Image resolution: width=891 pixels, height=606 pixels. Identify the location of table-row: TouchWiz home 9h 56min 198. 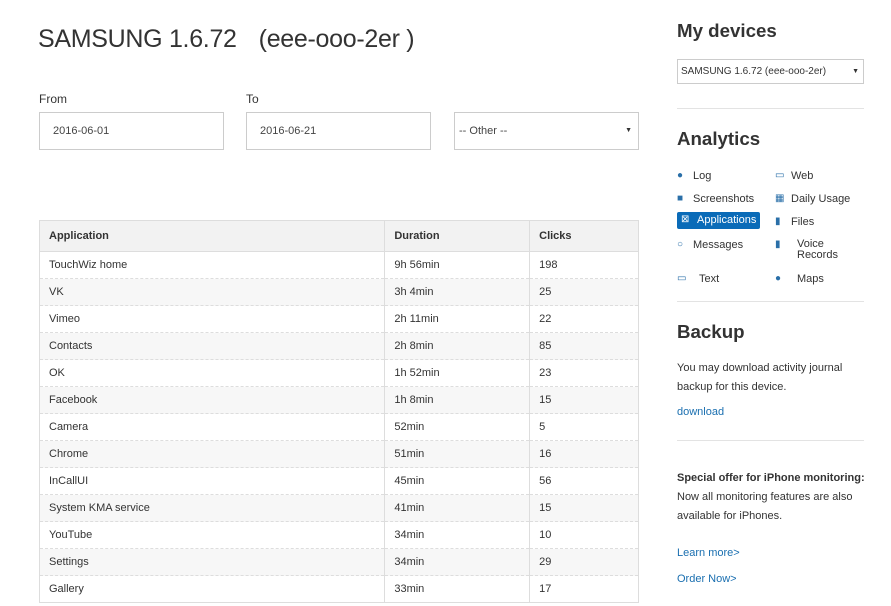
(339, 265).